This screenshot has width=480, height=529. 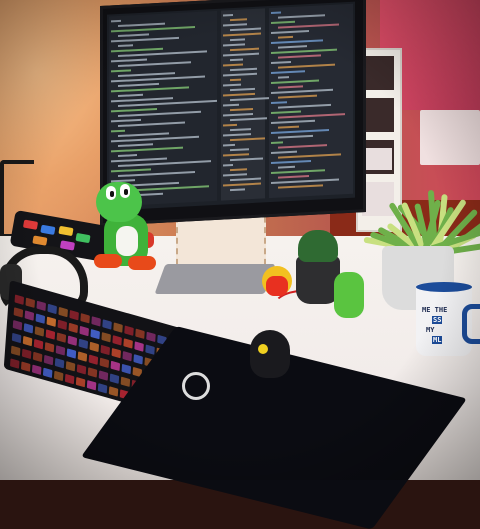 I want to click on yoshi-shoe, so click(x=142, y=263).